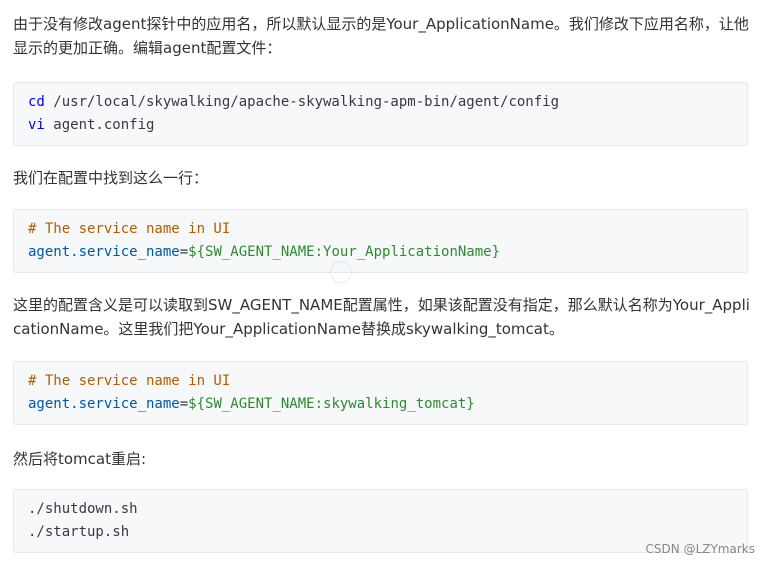 Image resolution: width=769 pixels, height=564 pixels. What do you see at coordinates (36, 125) in the screenshot?
I see `code-keyword: vi` at bounding box center [36, 125].